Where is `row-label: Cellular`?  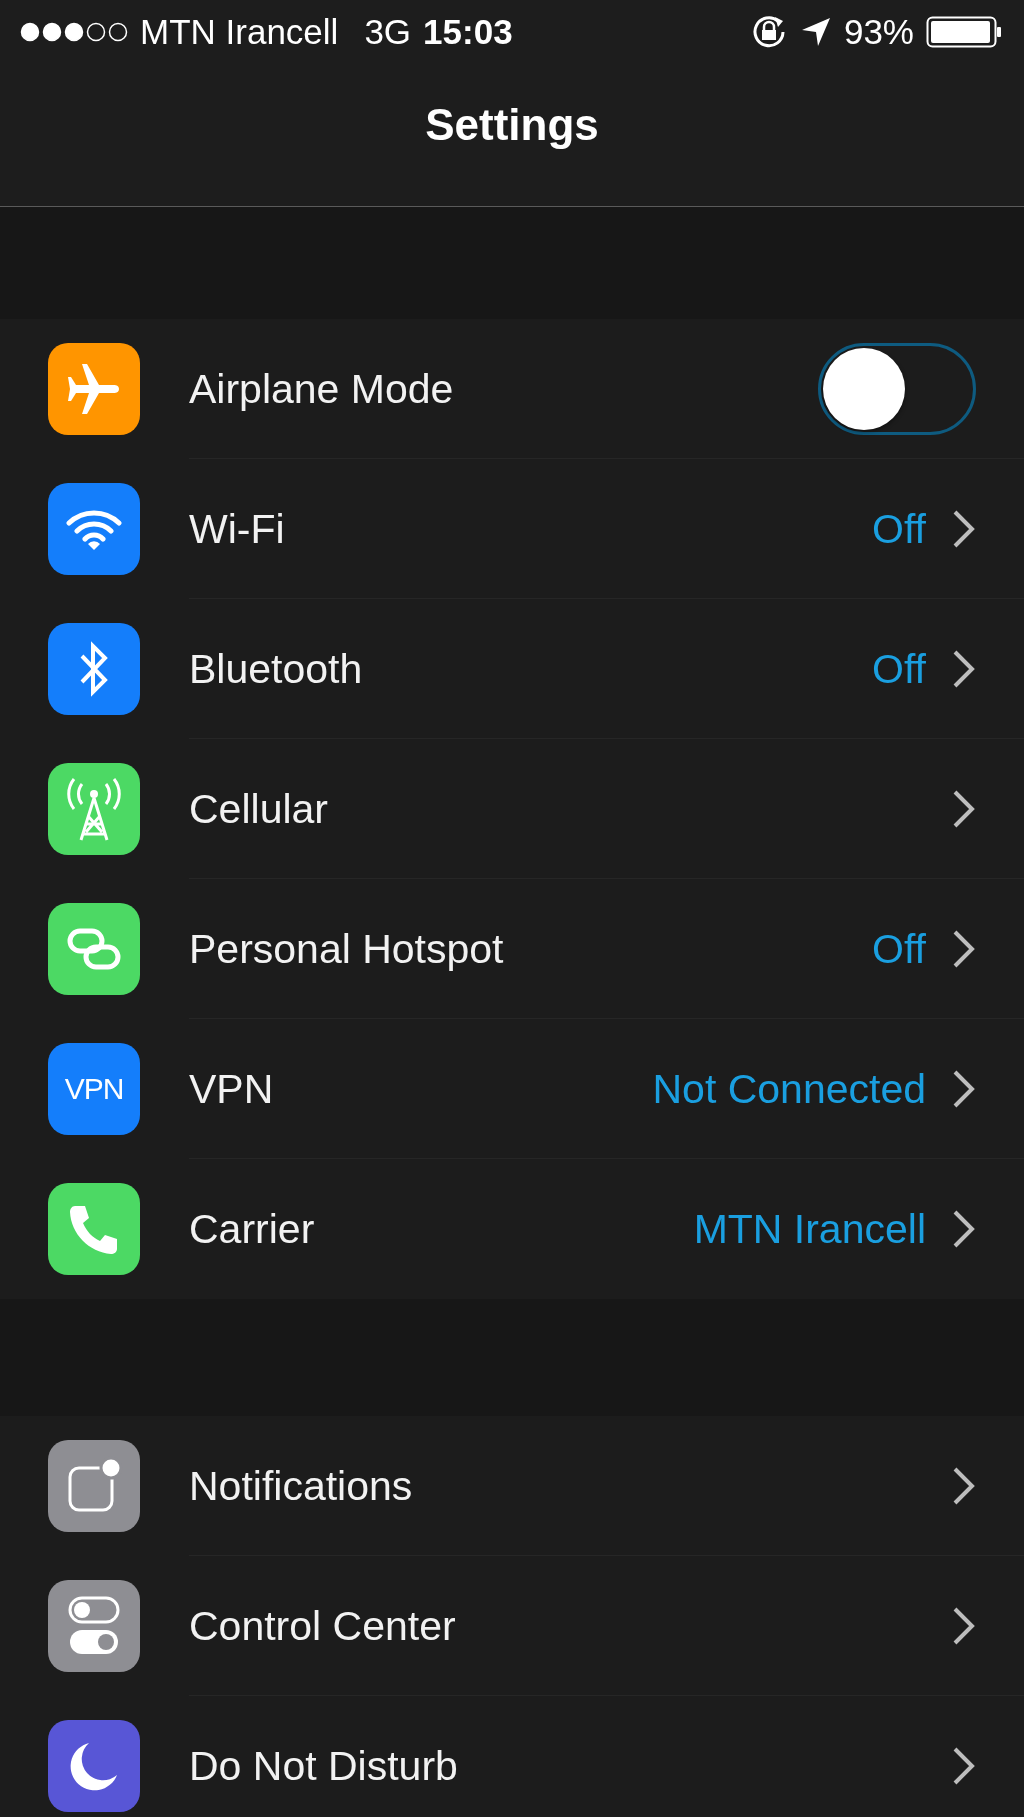
row-label: Cellular is located at coordinates (258, 809).